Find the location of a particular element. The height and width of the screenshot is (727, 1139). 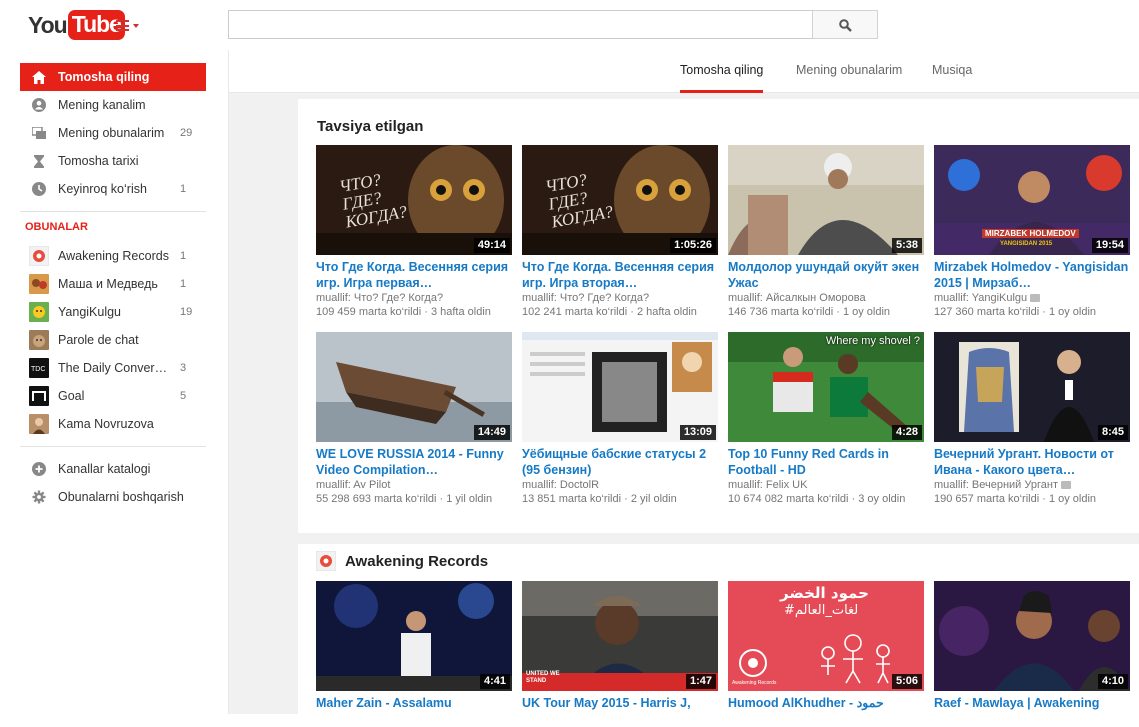

user-icon is located at coordinates (39, 105).